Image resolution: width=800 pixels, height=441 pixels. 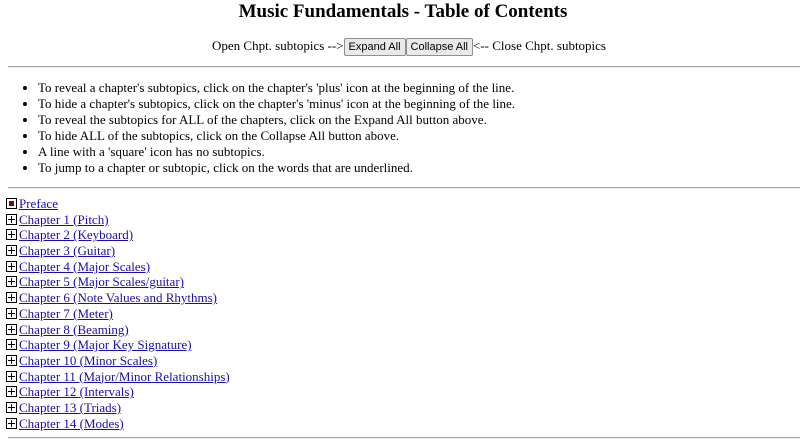 I want to click on toc-link-chapter-14: Chapter 14 (Modes), so click(x=71, y=423).